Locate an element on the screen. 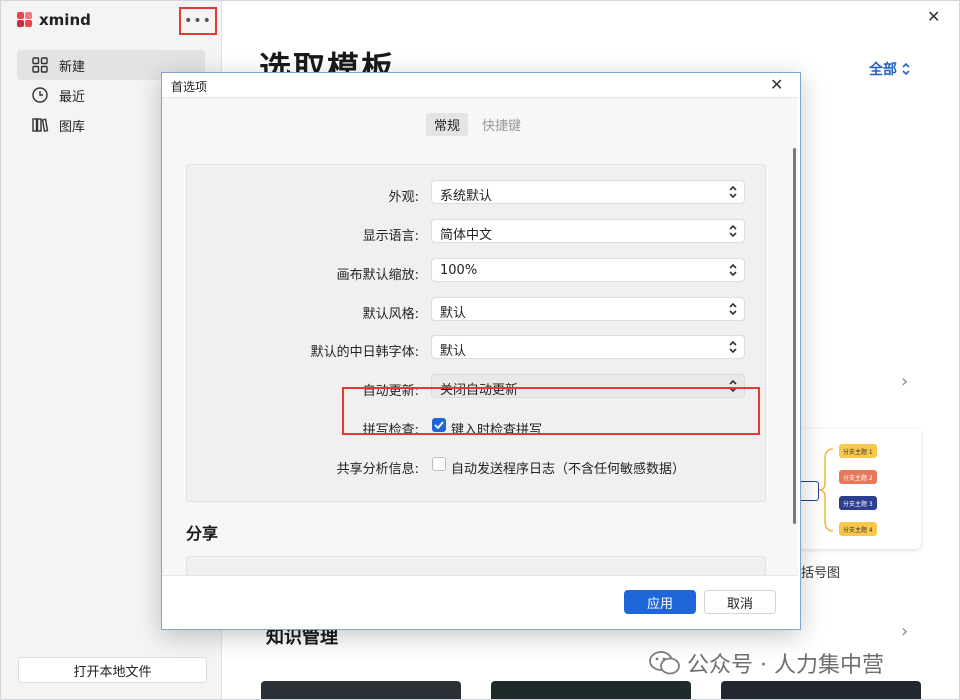 This screenshot has height=700, width=960. setting-label: 共享分析信息: is located at coordinates (377, 469).